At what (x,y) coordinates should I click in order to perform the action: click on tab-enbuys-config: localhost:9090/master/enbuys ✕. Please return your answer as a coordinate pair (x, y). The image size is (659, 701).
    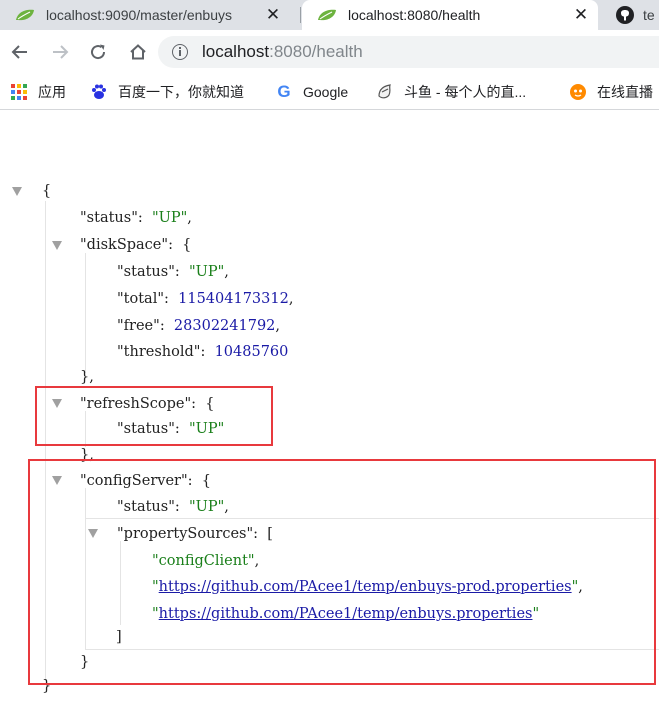
    Looking at the image, I should click on (149, 15).